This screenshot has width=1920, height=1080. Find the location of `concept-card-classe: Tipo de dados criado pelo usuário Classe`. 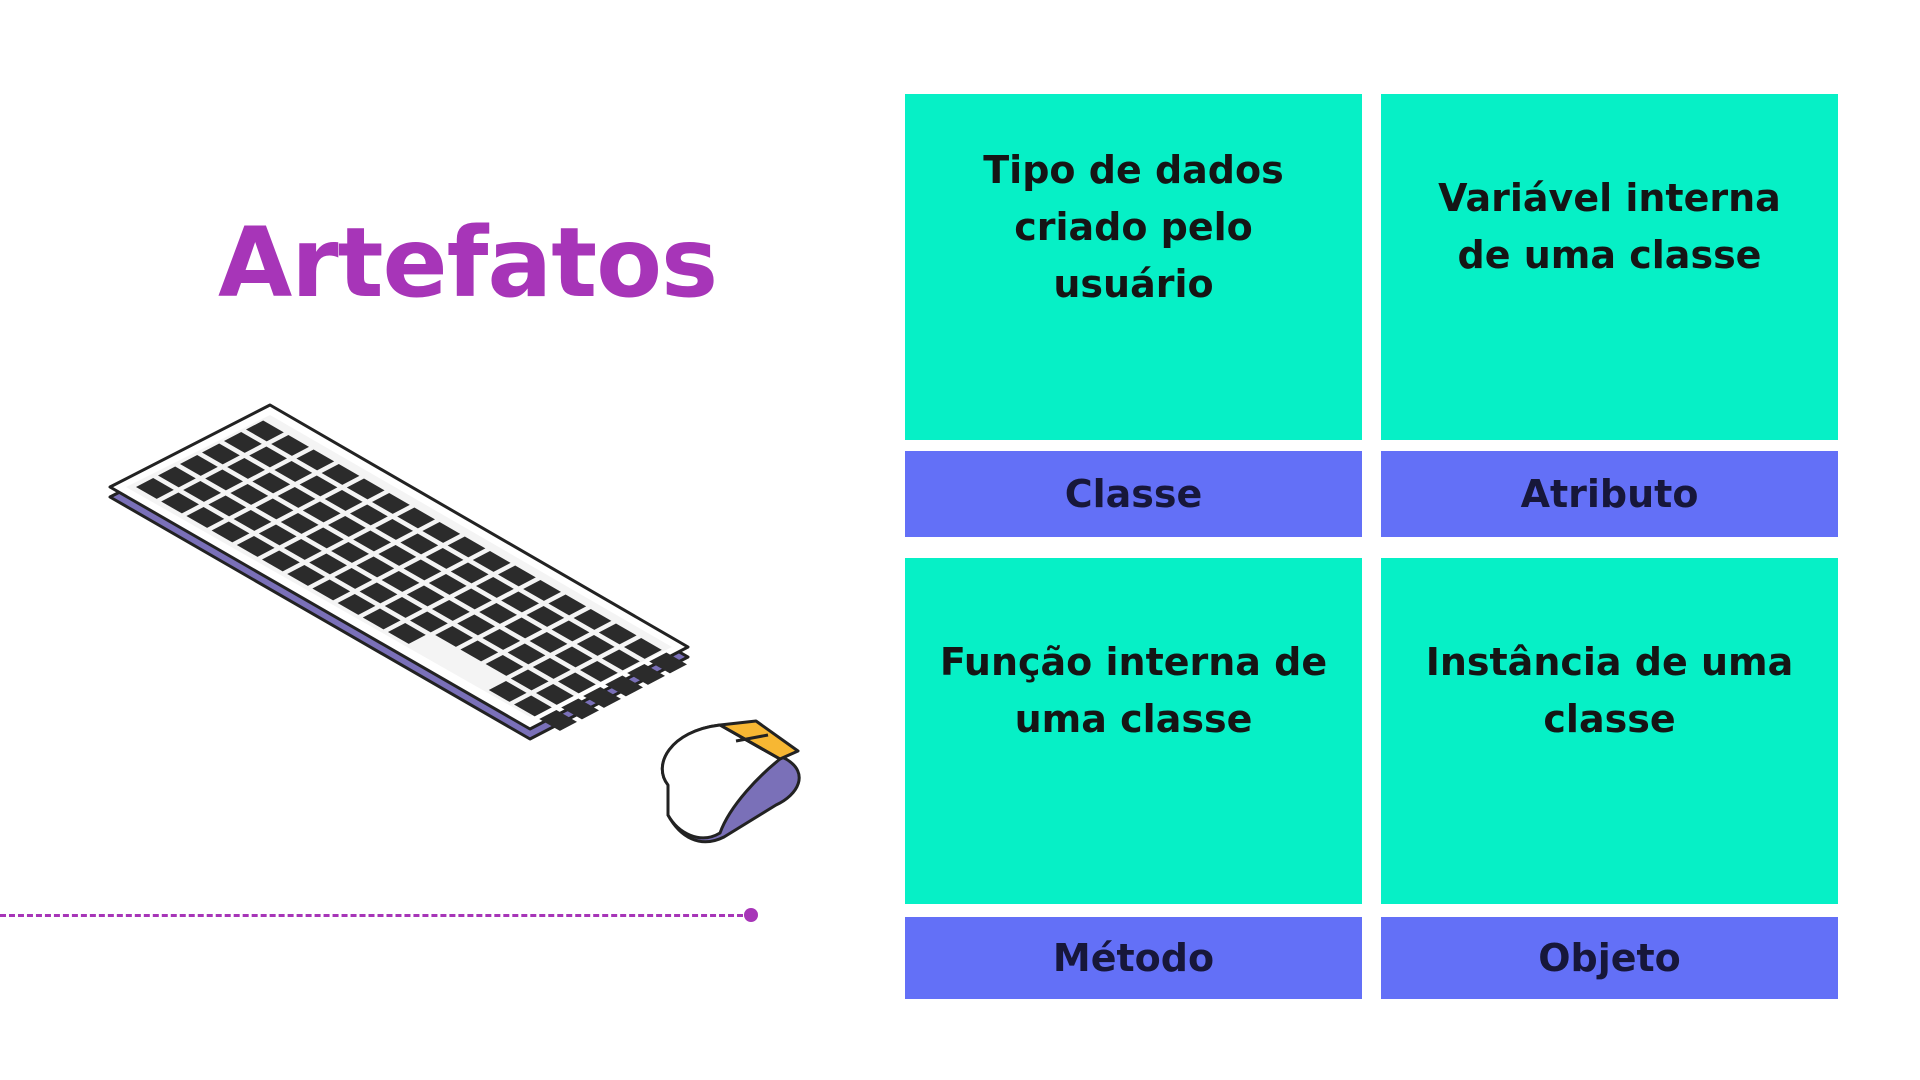

concept-card-classe: Tipo de dados criado pelo usuário Classe is located at coordinates (1133, 315).